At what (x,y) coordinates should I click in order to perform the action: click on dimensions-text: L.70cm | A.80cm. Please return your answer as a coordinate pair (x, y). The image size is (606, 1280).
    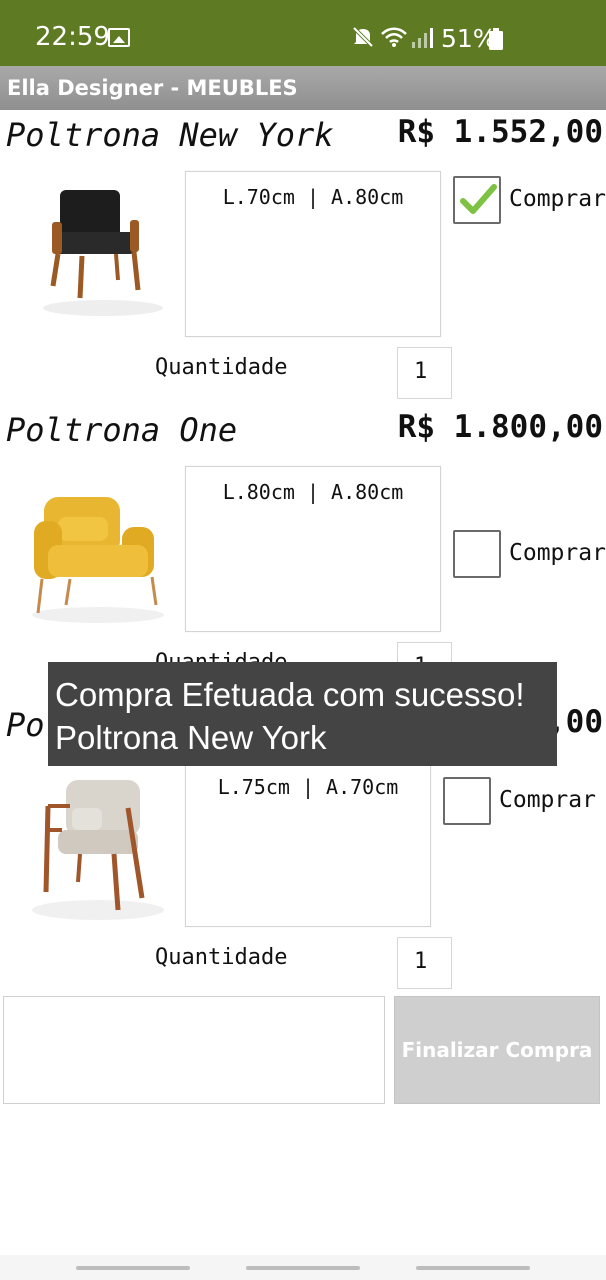
    Looking at the image, I should click on (313, 197).